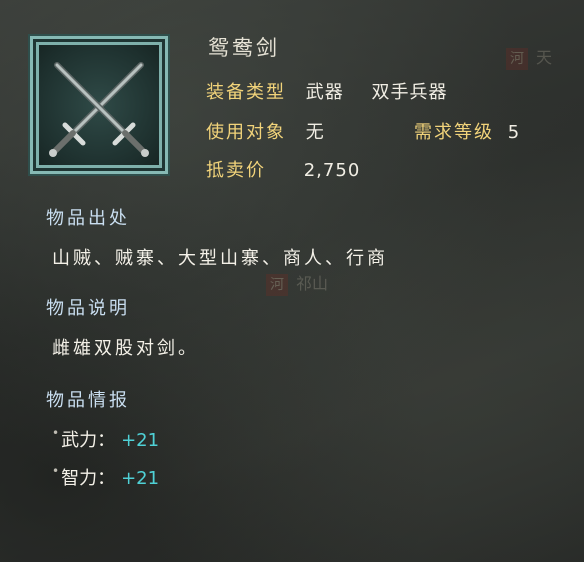  What do you see at coordinates (125, 348) in the screenshot?
I see `description-text: 雌雄双股对剑。` at bounding box center [125, 348].